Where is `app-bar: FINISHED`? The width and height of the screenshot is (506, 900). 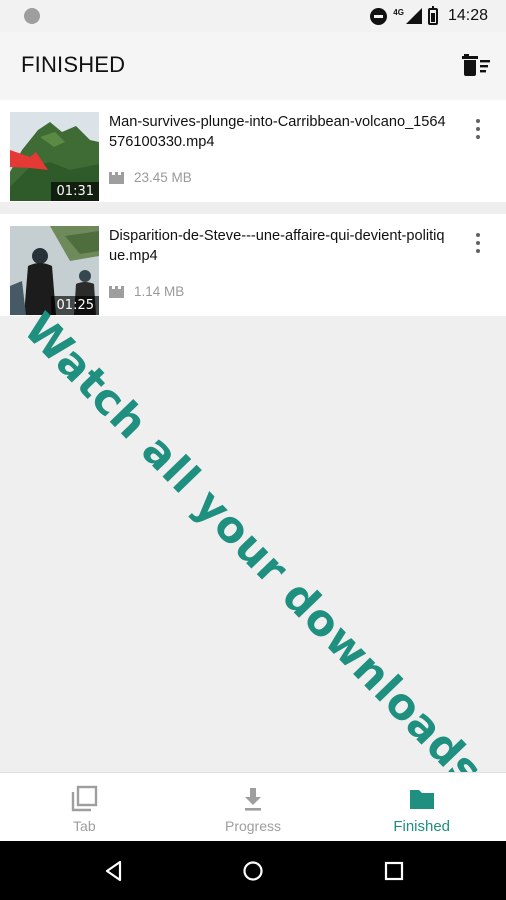 app-bar: FINISHED is located at coordinates (253, 66).